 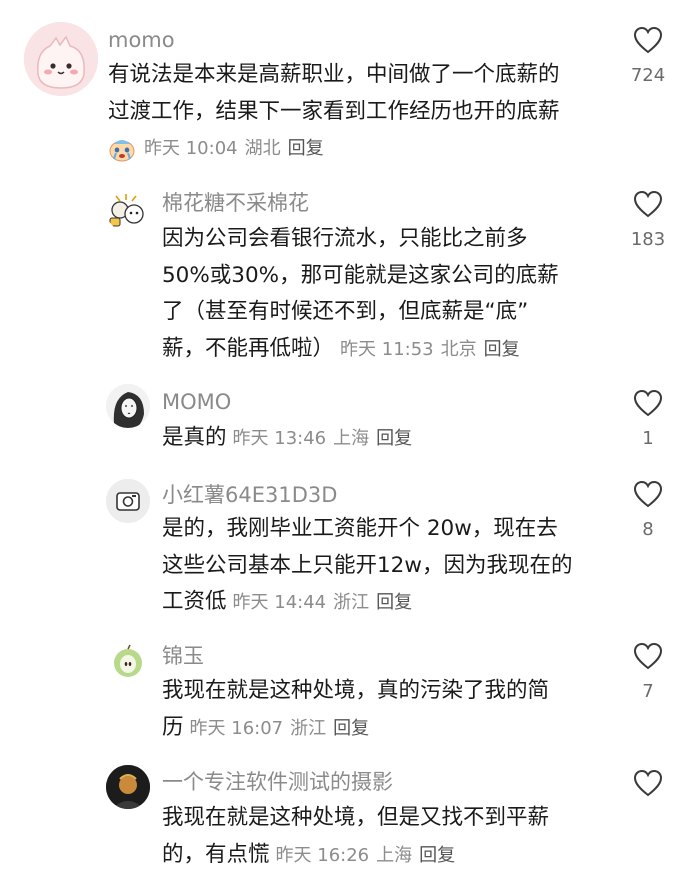 I want to click on comment-meta: 昨天 14:44 浙江回复, so click(x=323, y=602).